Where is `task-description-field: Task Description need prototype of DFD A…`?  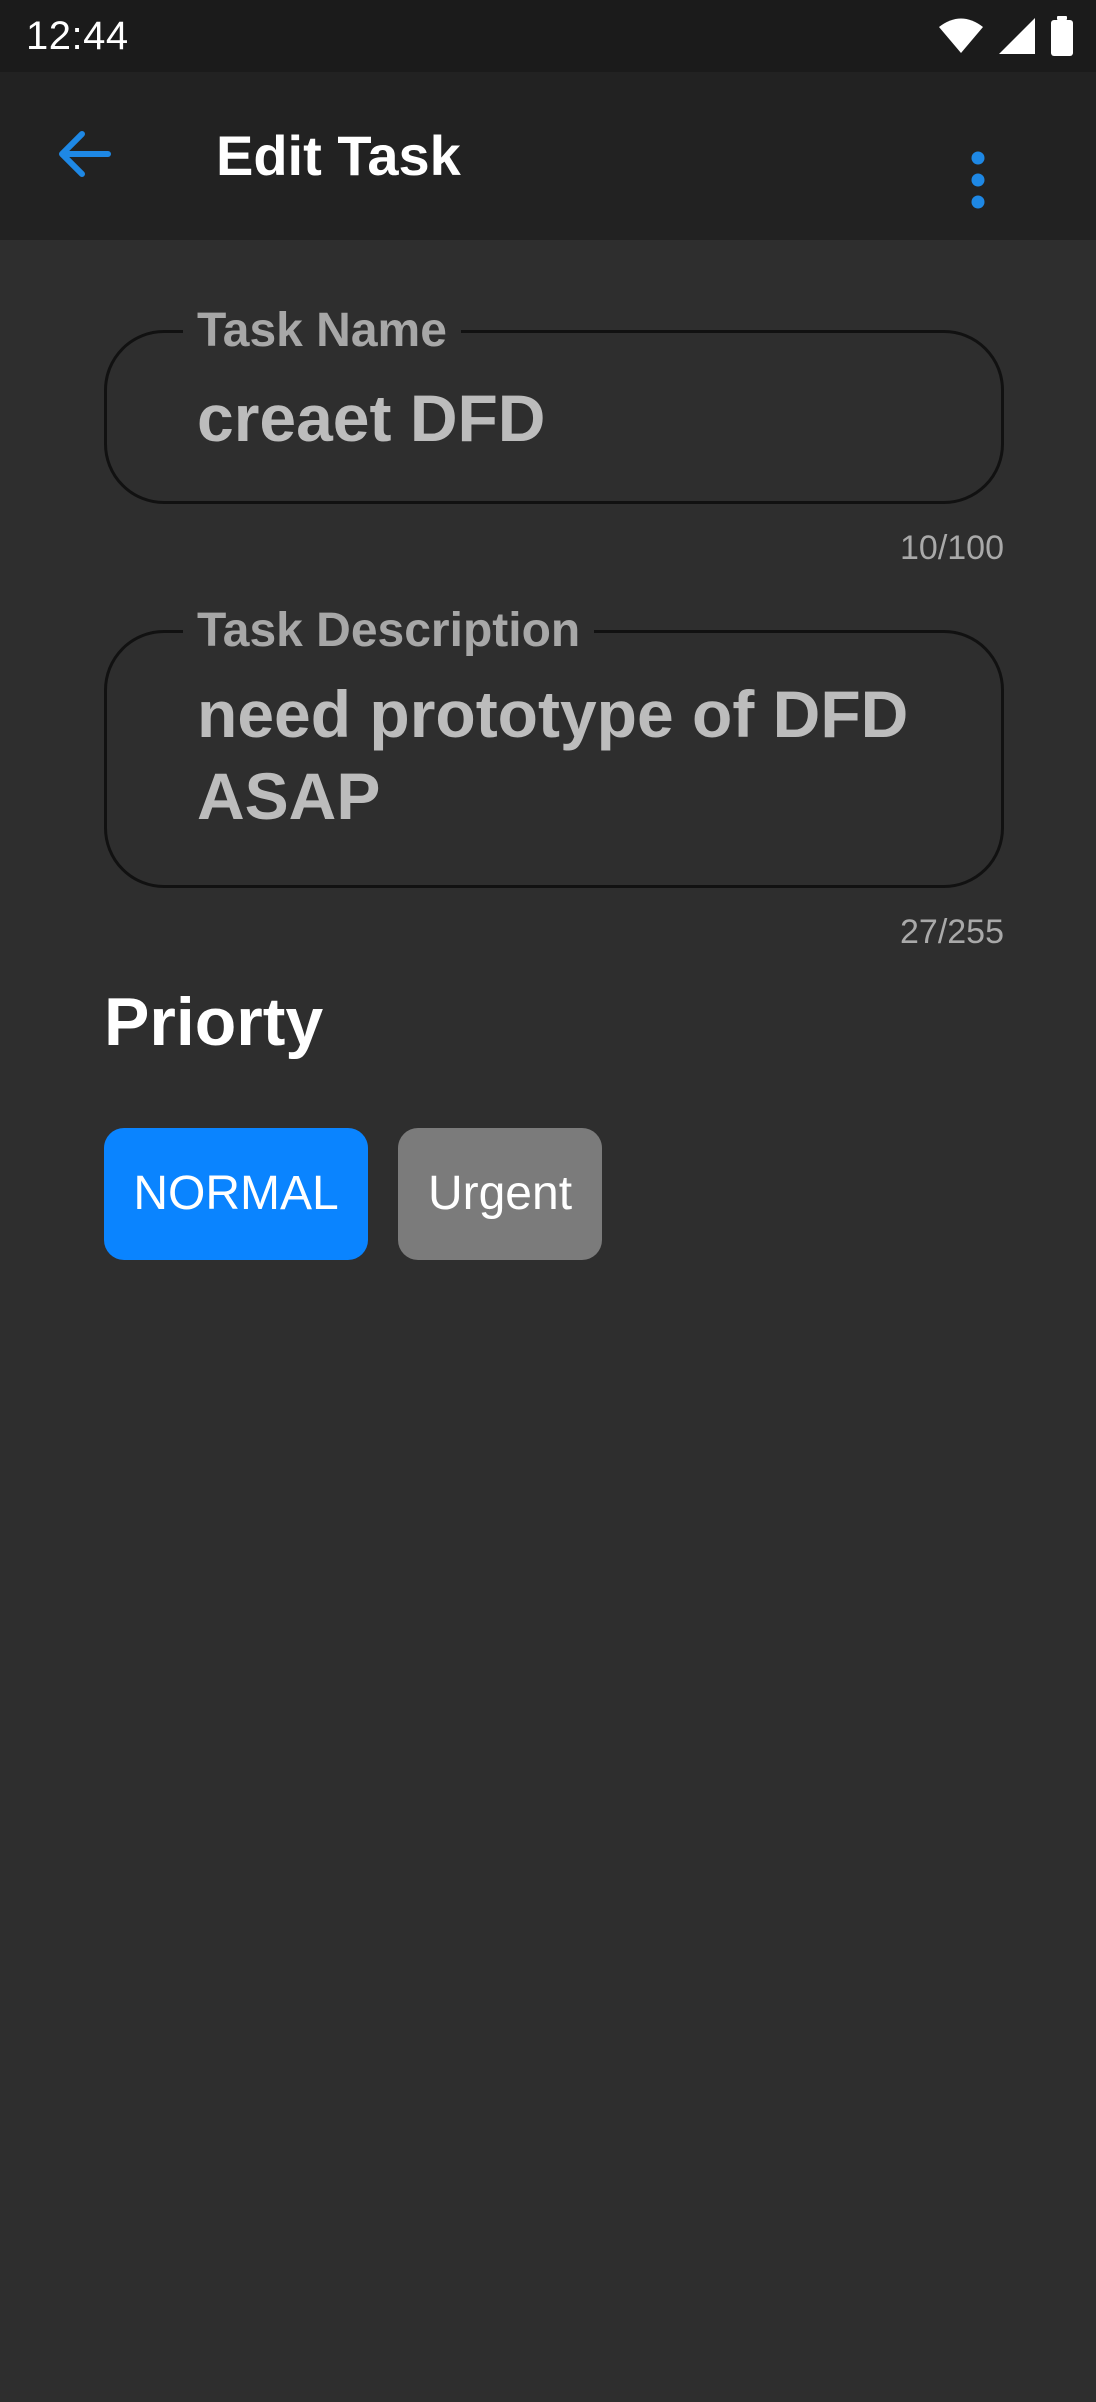 task-description-field: Task Description need prototype of DFD A… is located at coordinates (554, 746).